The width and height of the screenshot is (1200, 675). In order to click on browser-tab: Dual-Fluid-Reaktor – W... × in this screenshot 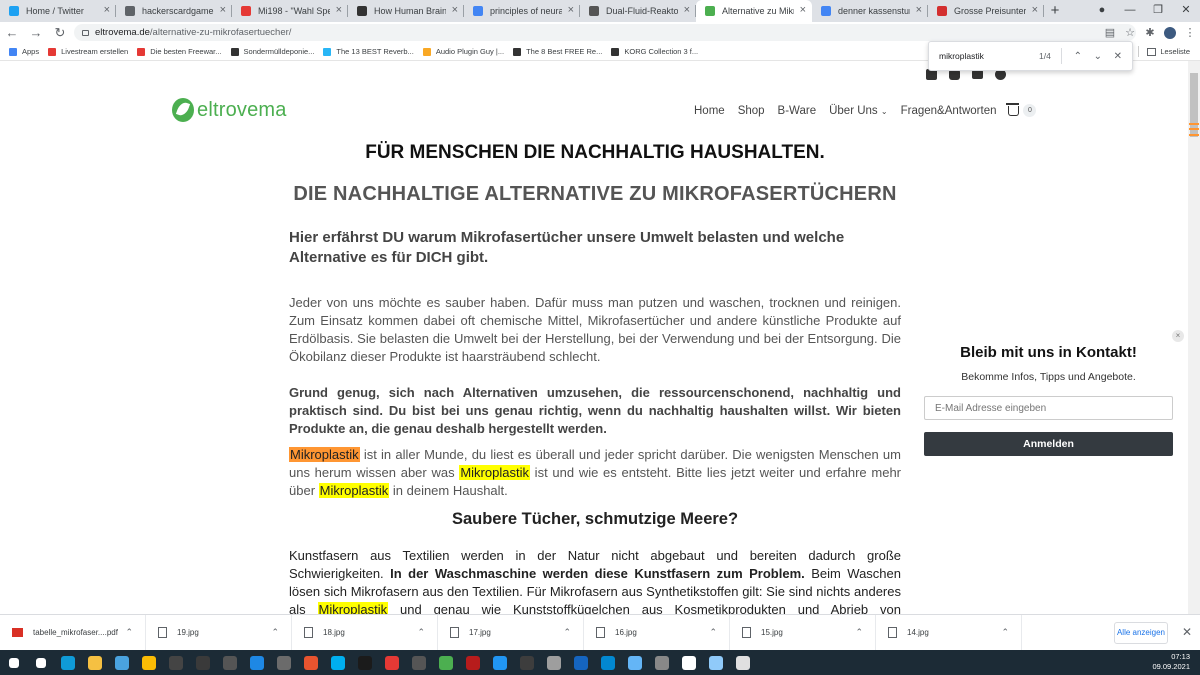, I will do `click(638, 11)`.